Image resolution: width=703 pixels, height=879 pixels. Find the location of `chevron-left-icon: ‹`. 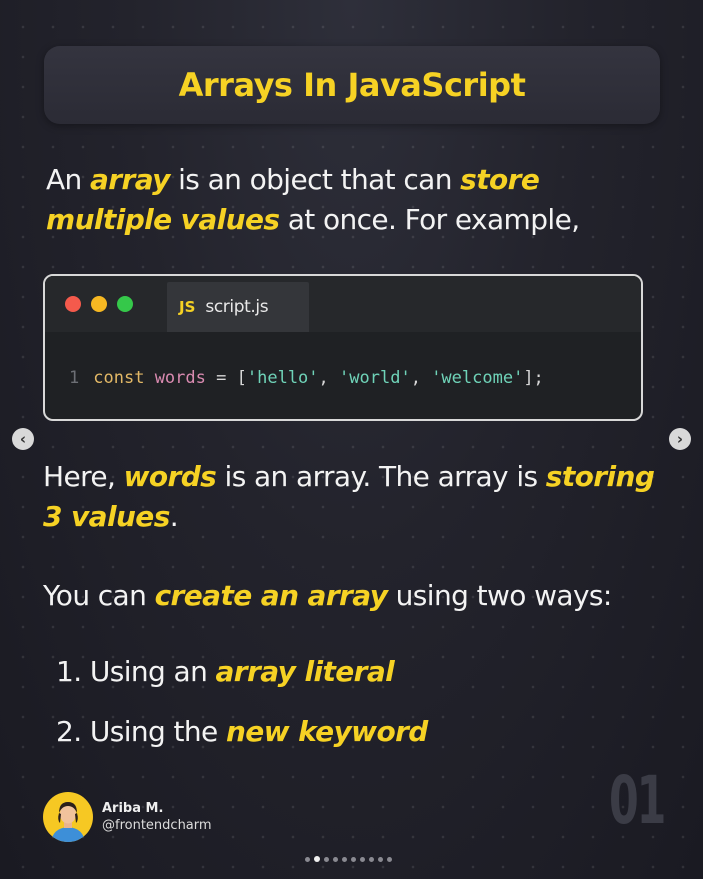

chevron-left-icon: ‹ is located at coordinates (23, 439).